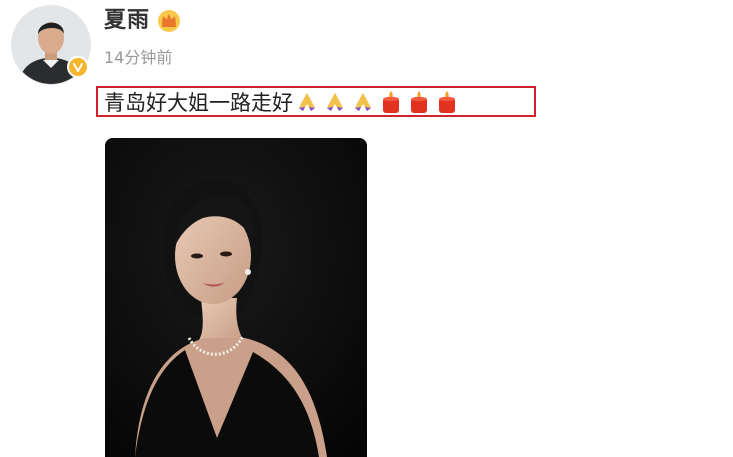 The width and height of the screenshot is (733, 457). Describe the element at coordinates (138, 58) in the screenshot. I see `post-timestamp: 14分钟前` at that location.